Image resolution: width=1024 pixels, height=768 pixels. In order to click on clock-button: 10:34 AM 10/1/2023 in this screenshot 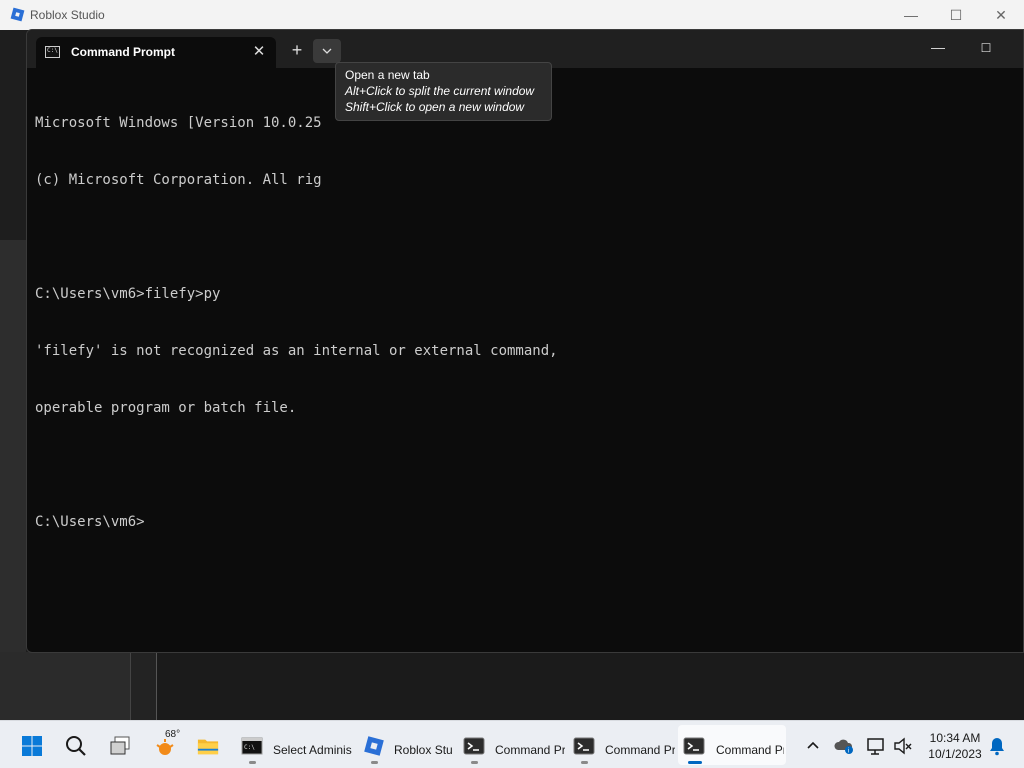, I will do `click(955, 745)`.